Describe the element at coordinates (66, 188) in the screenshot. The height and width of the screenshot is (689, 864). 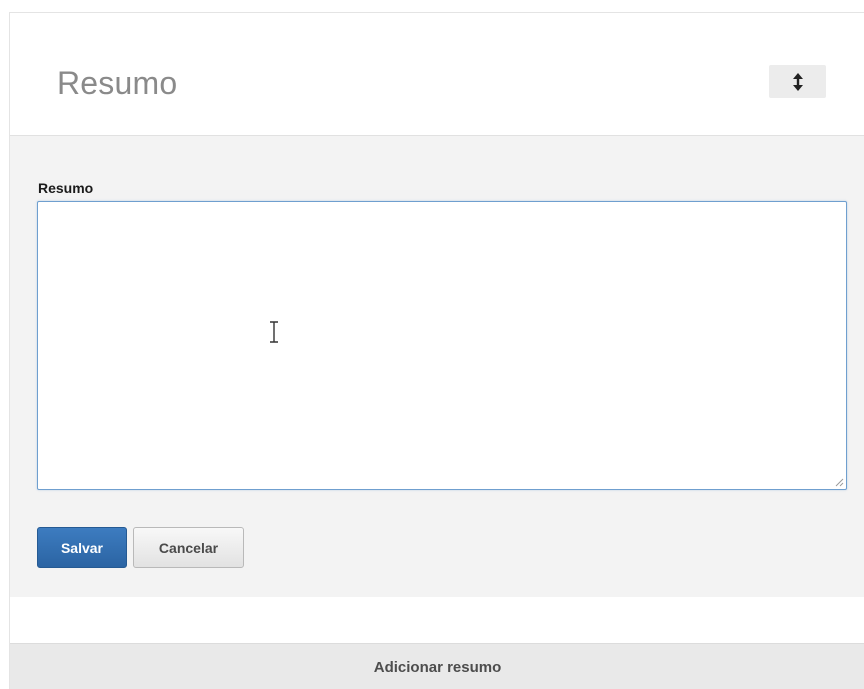
I see `summary-field-label: Resumo` at that location.